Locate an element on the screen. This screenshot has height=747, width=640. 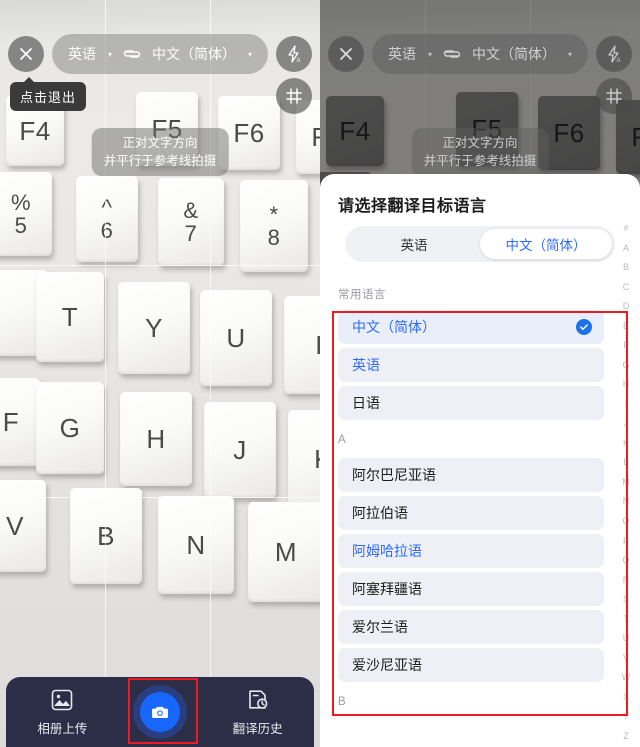
source-language-label-dimmed: 英语 is located at coordinates (402, 54).